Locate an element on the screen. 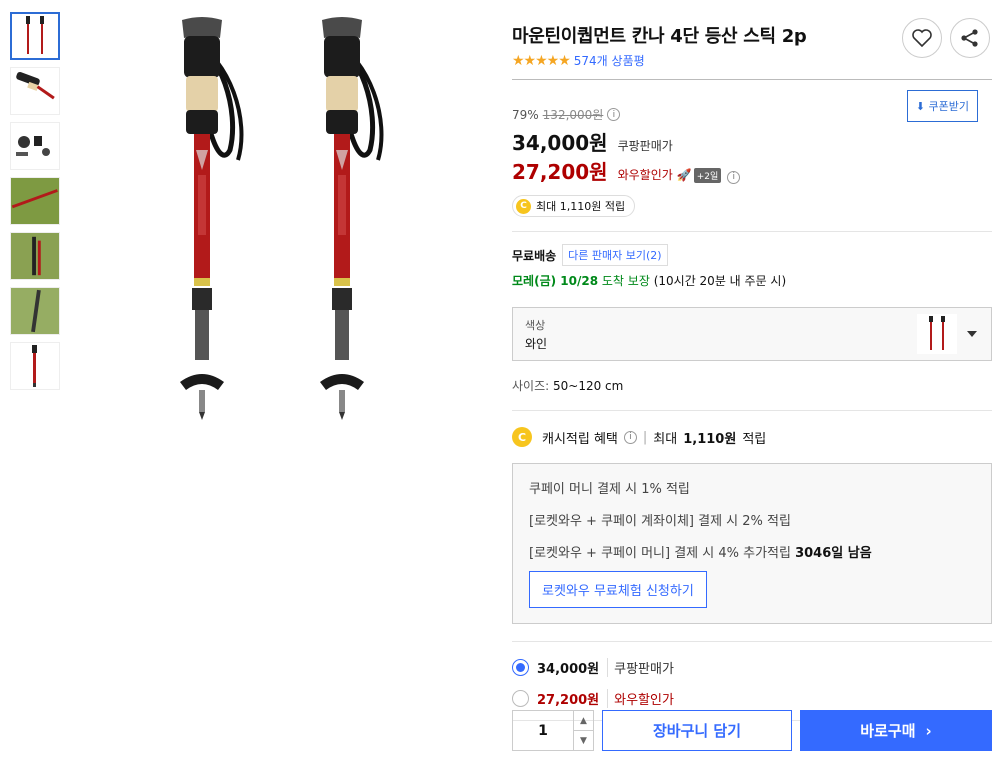  chevron-up-icon: ▲ is located at coordinates (583, 721).